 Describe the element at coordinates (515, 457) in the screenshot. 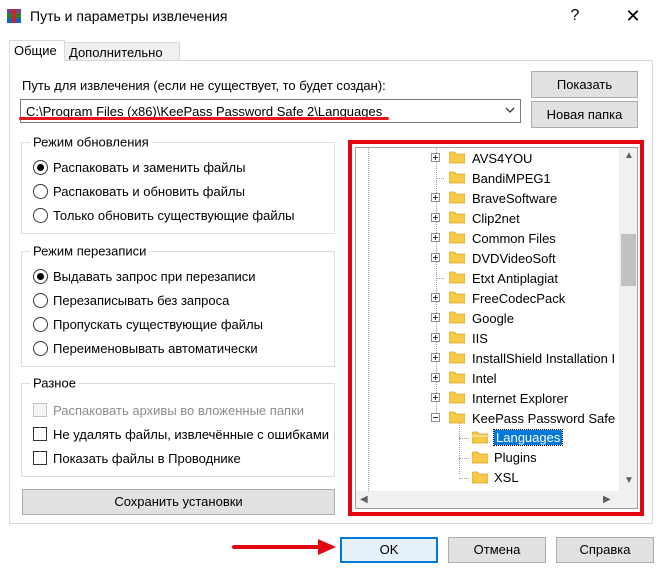

I see `tree-item-label: Plugins` at that location.